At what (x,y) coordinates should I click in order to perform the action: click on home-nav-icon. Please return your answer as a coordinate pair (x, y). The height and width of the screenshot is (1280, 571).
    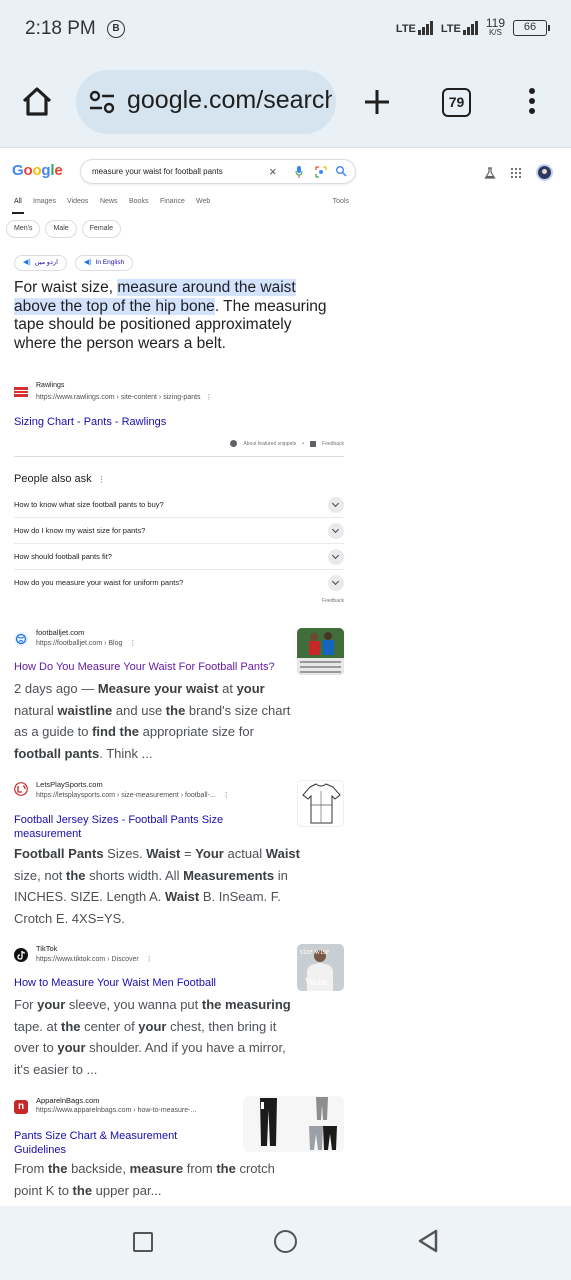
    Looking at the image, I should click on (285, 1241).